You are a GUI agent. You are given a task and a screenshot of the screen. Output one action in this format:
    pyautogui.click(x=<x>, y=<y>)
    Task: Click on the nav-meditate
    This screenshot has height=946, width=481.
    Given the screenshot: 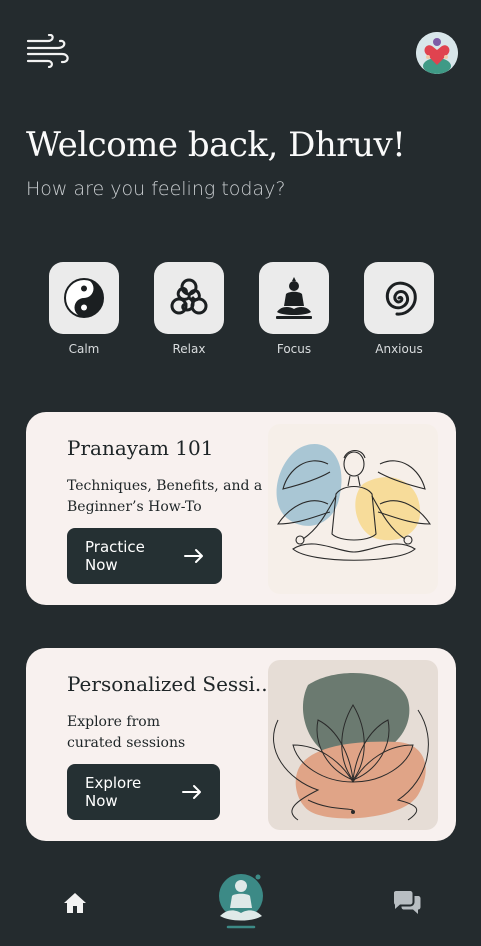 What is the action you would take?
    pyautogui.click(x=241, y=903)
    